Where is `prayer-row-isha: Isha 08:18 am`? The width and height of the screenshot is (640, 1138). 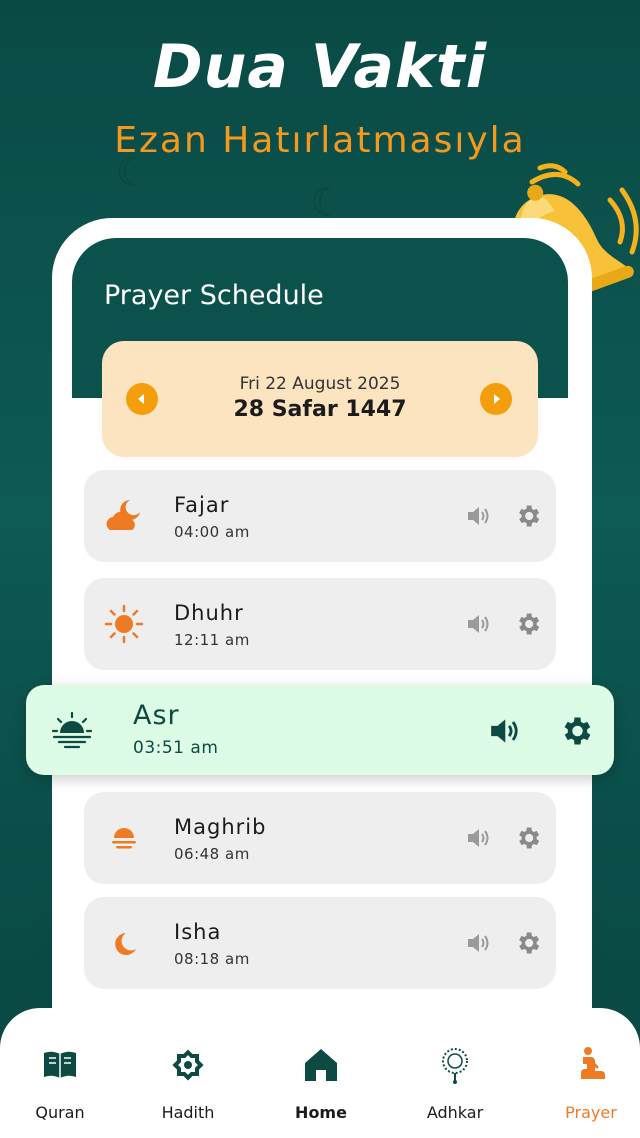 prayer-row-isha: Isha 08:18 am is located at coordinates (320, 943).